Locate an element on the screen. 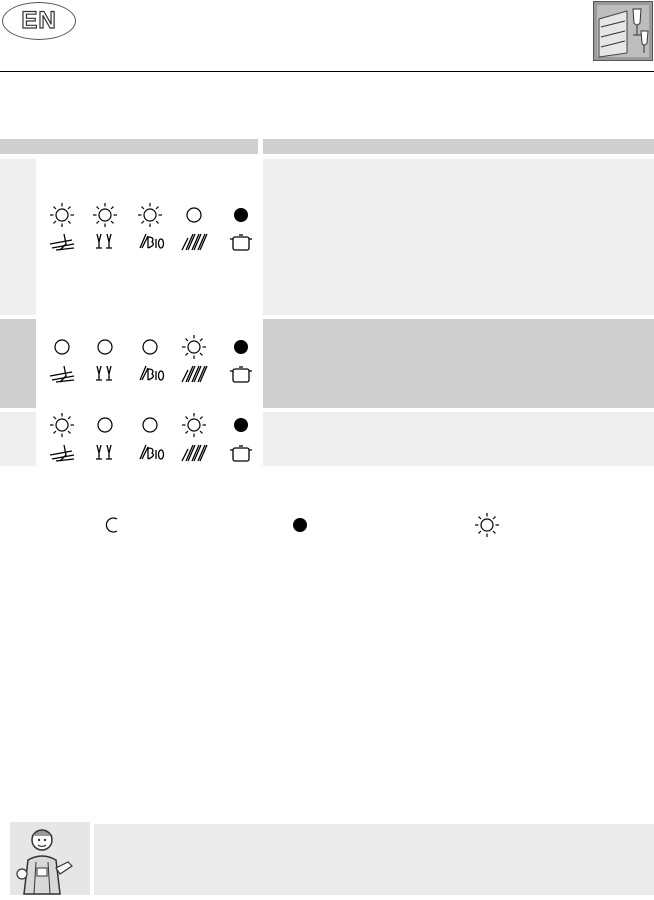 The image size is (654, 900). table-row-1-description-cell is located at coordinates (458, 237).